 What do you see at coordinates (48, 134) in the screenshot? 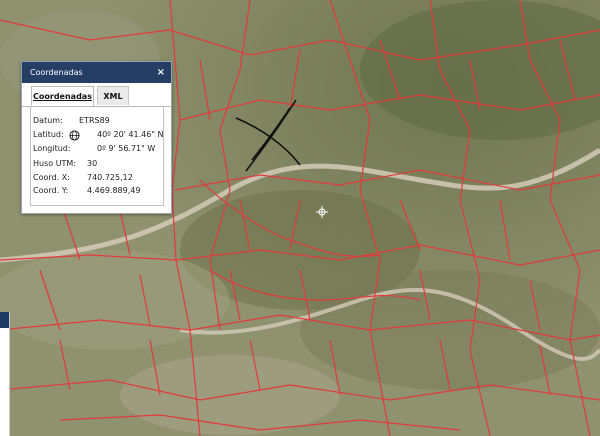
I see `latitude-label: Latitud:` at bounding box center [48, 134].